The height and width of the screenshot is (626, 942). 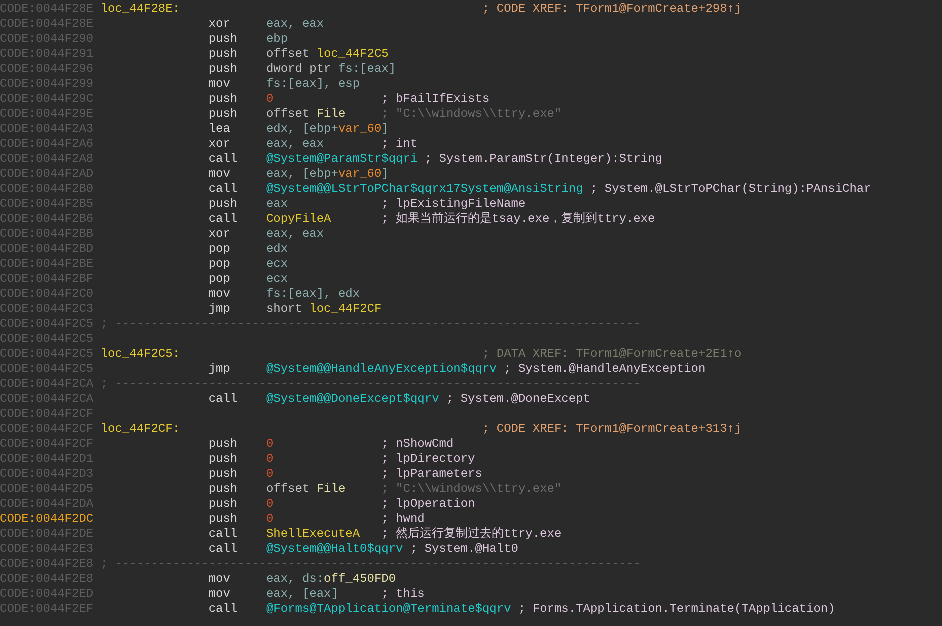 I want to click on instruction-operand: short loc_44F2CF, so click(x=324, y=309).